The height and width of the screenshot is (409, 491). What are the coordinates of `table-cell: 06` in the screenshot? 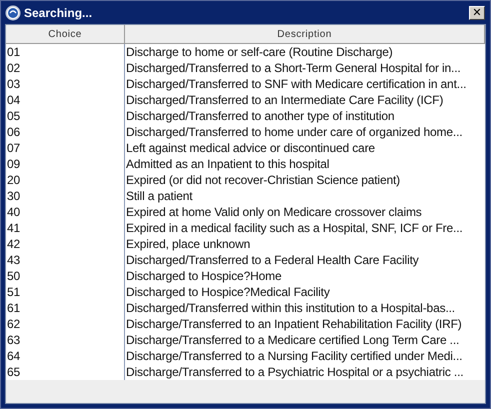 It's located at (13, 132).